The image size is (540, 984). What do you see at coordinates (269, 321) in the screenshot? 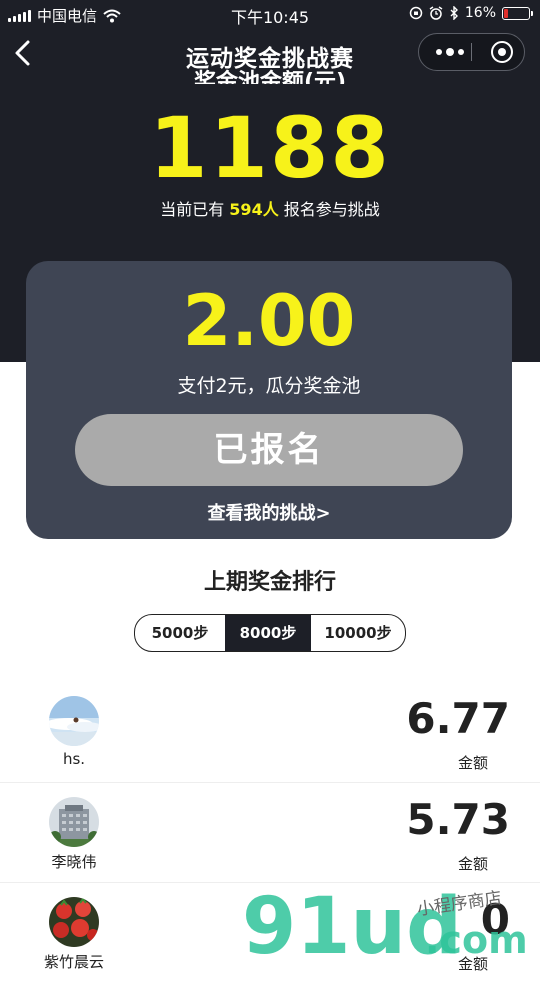
I see `entry-price: 2.00` at bounding box center [269, 321].